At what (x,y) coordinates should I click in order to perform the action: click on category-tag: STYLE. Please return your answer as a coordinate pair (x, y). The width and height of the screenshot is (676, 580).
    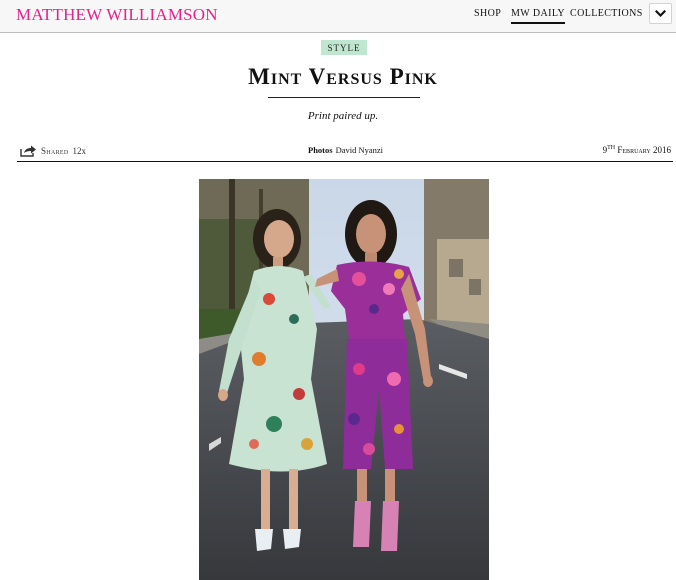
    Looking at the image, I should click on (344, 47).